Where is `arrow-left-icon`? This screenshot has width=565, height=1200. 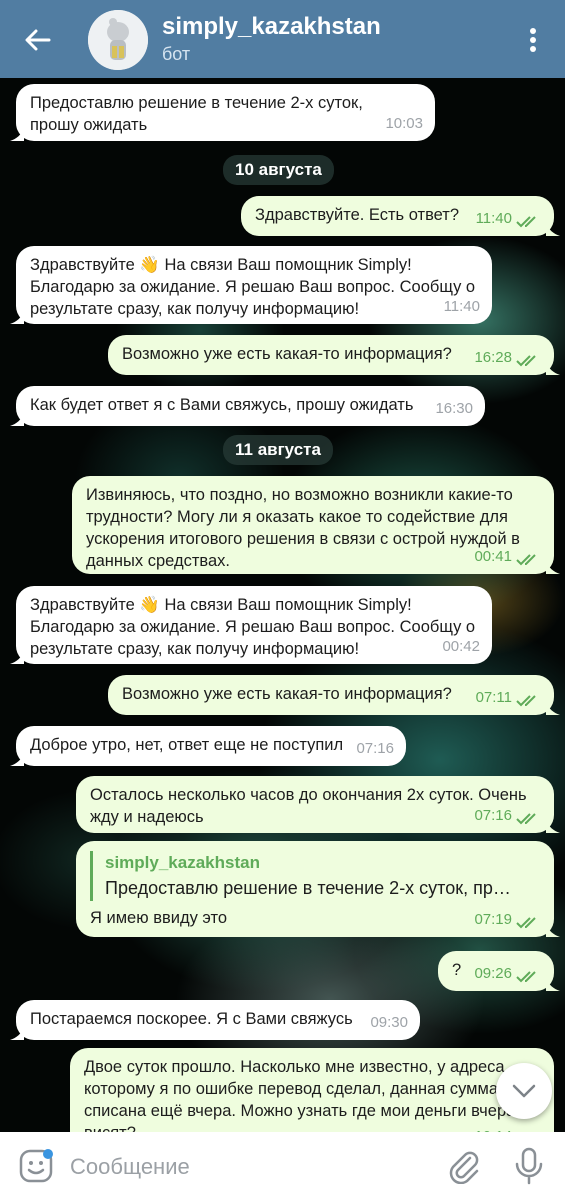 arrow-left-icon is located at coordinates (38, 40).